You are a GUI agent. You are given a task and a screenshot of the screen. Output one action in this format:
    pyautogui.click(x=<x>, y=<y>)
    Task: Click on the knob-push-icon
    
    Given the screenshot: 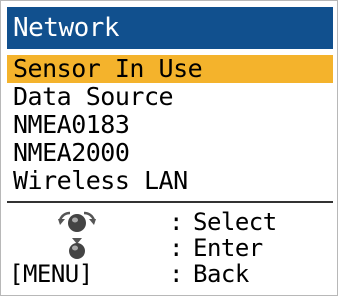 What is the action you would take?
    pyautogui.click(x=77, y=248)
    